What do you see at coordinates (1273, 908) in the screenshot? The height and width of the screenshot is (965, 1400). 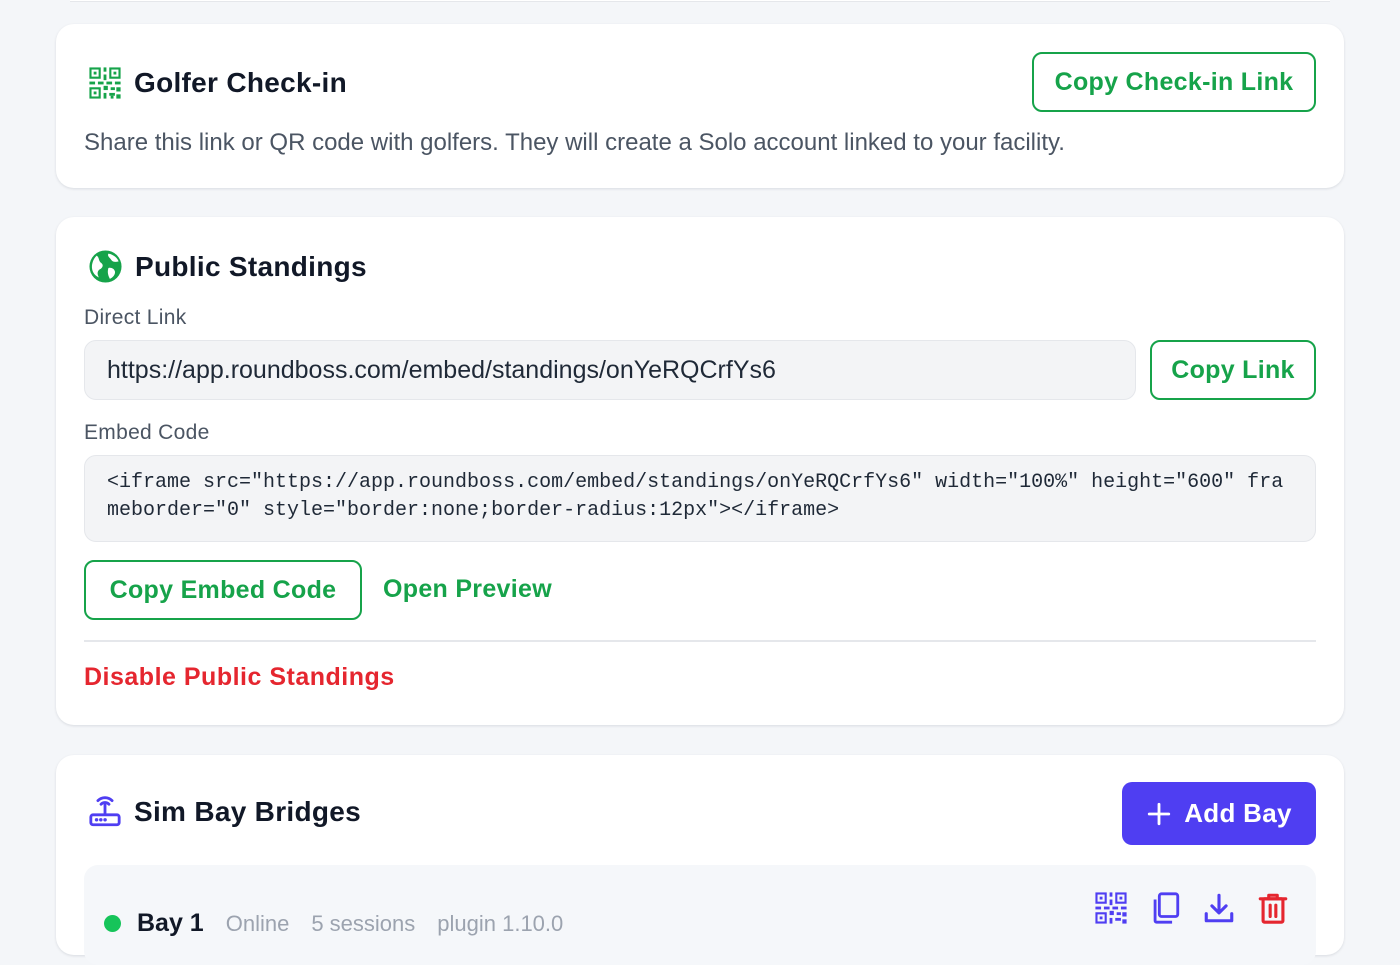 I see `trash-icon` at bounding box center [1273, 908].